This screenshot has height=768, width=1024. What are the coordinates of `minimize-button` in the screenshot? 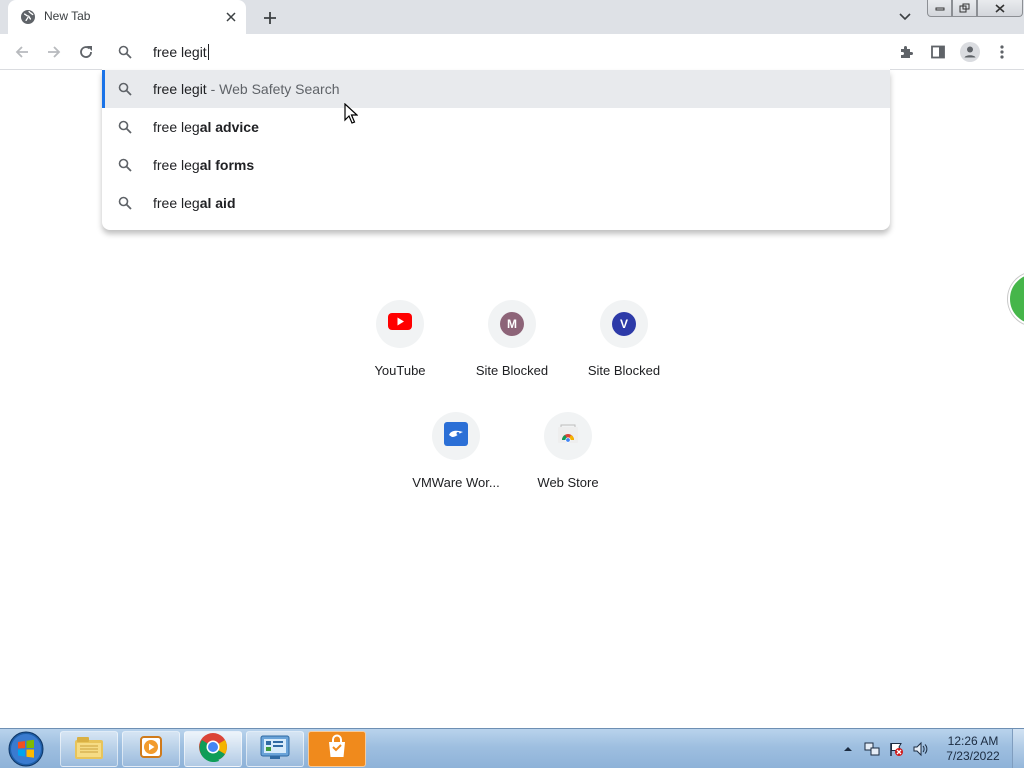 It's located at (939, 8).